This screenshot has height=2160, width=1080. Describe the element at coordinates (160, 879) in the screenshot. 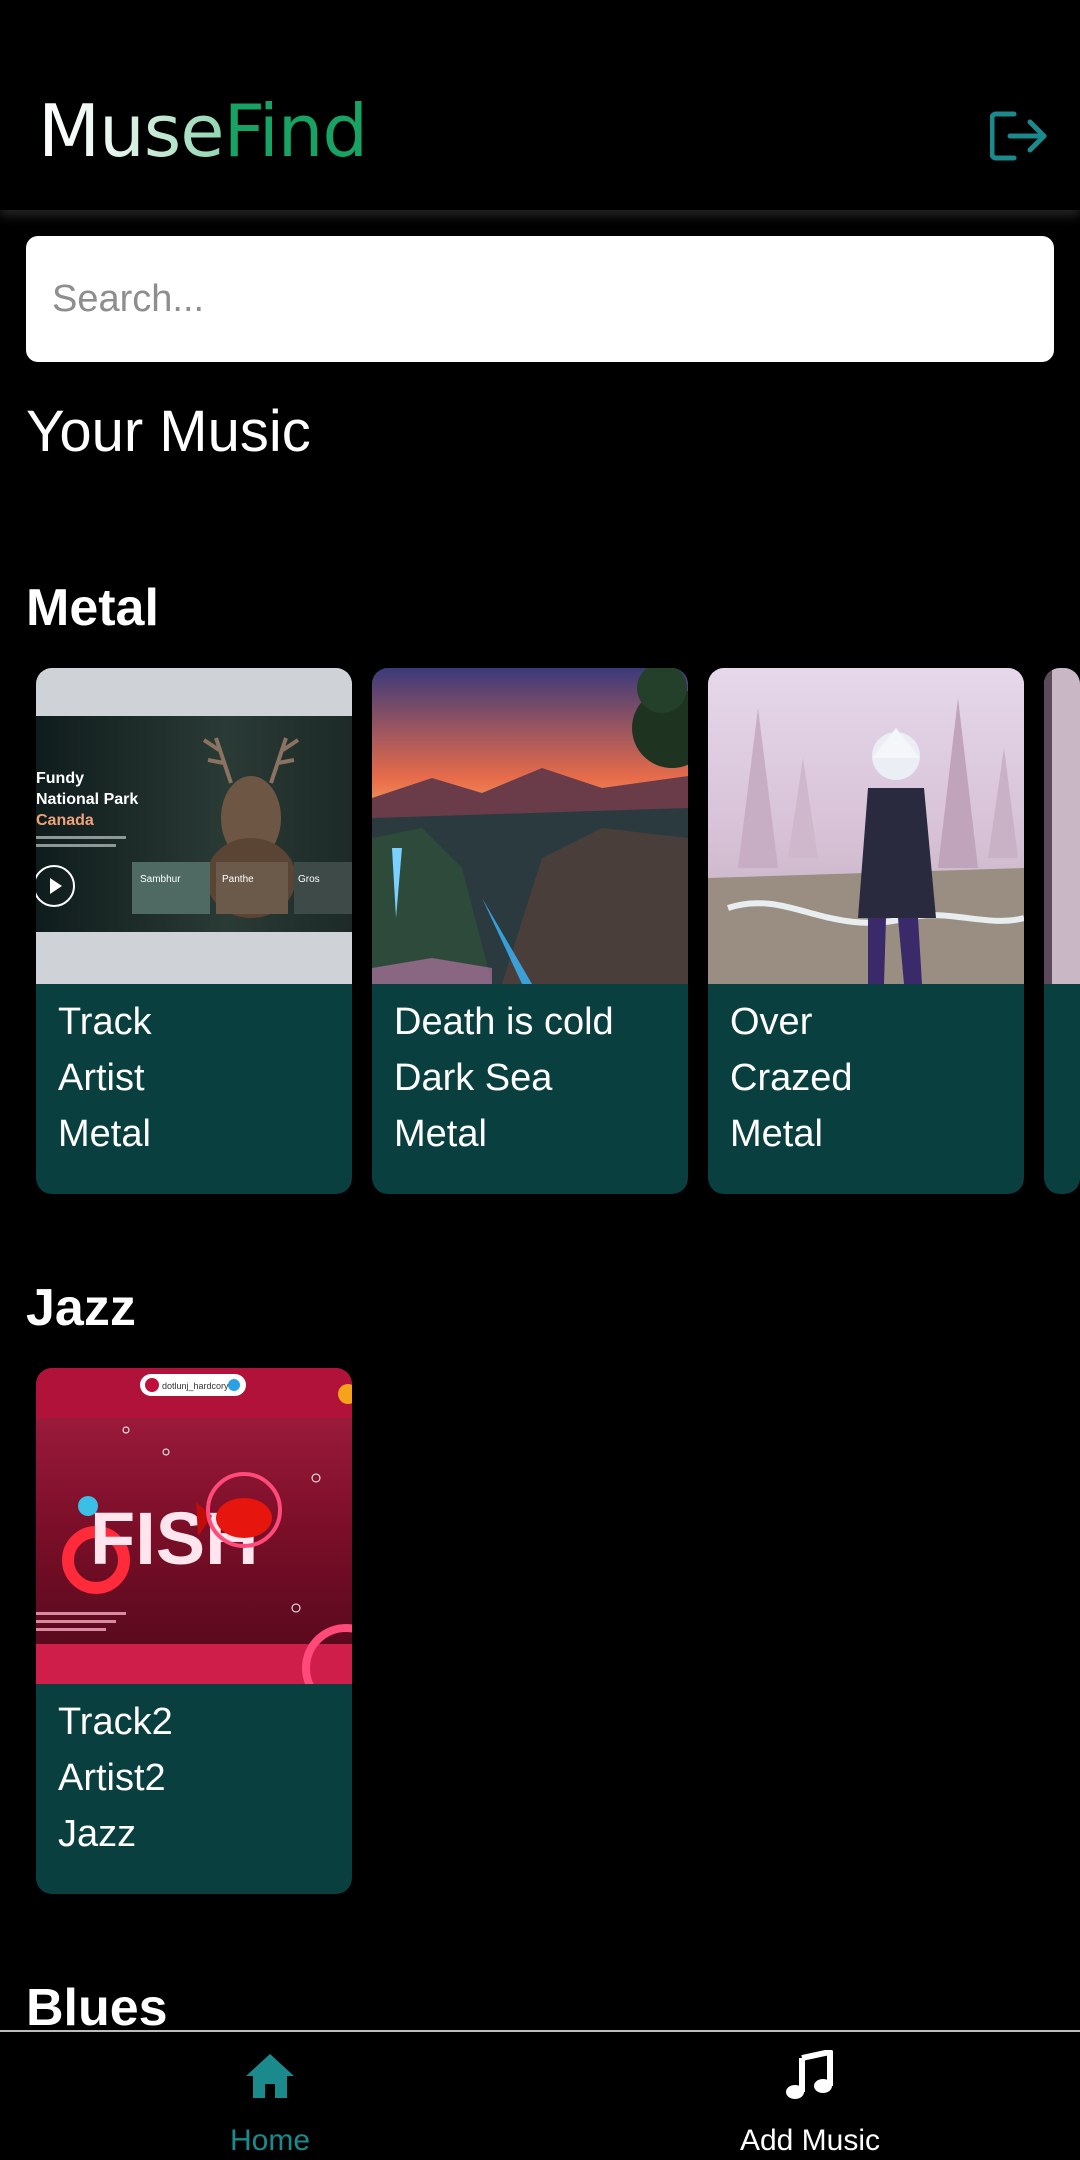

I see `cover-thumb1: Sambhur` at that location.